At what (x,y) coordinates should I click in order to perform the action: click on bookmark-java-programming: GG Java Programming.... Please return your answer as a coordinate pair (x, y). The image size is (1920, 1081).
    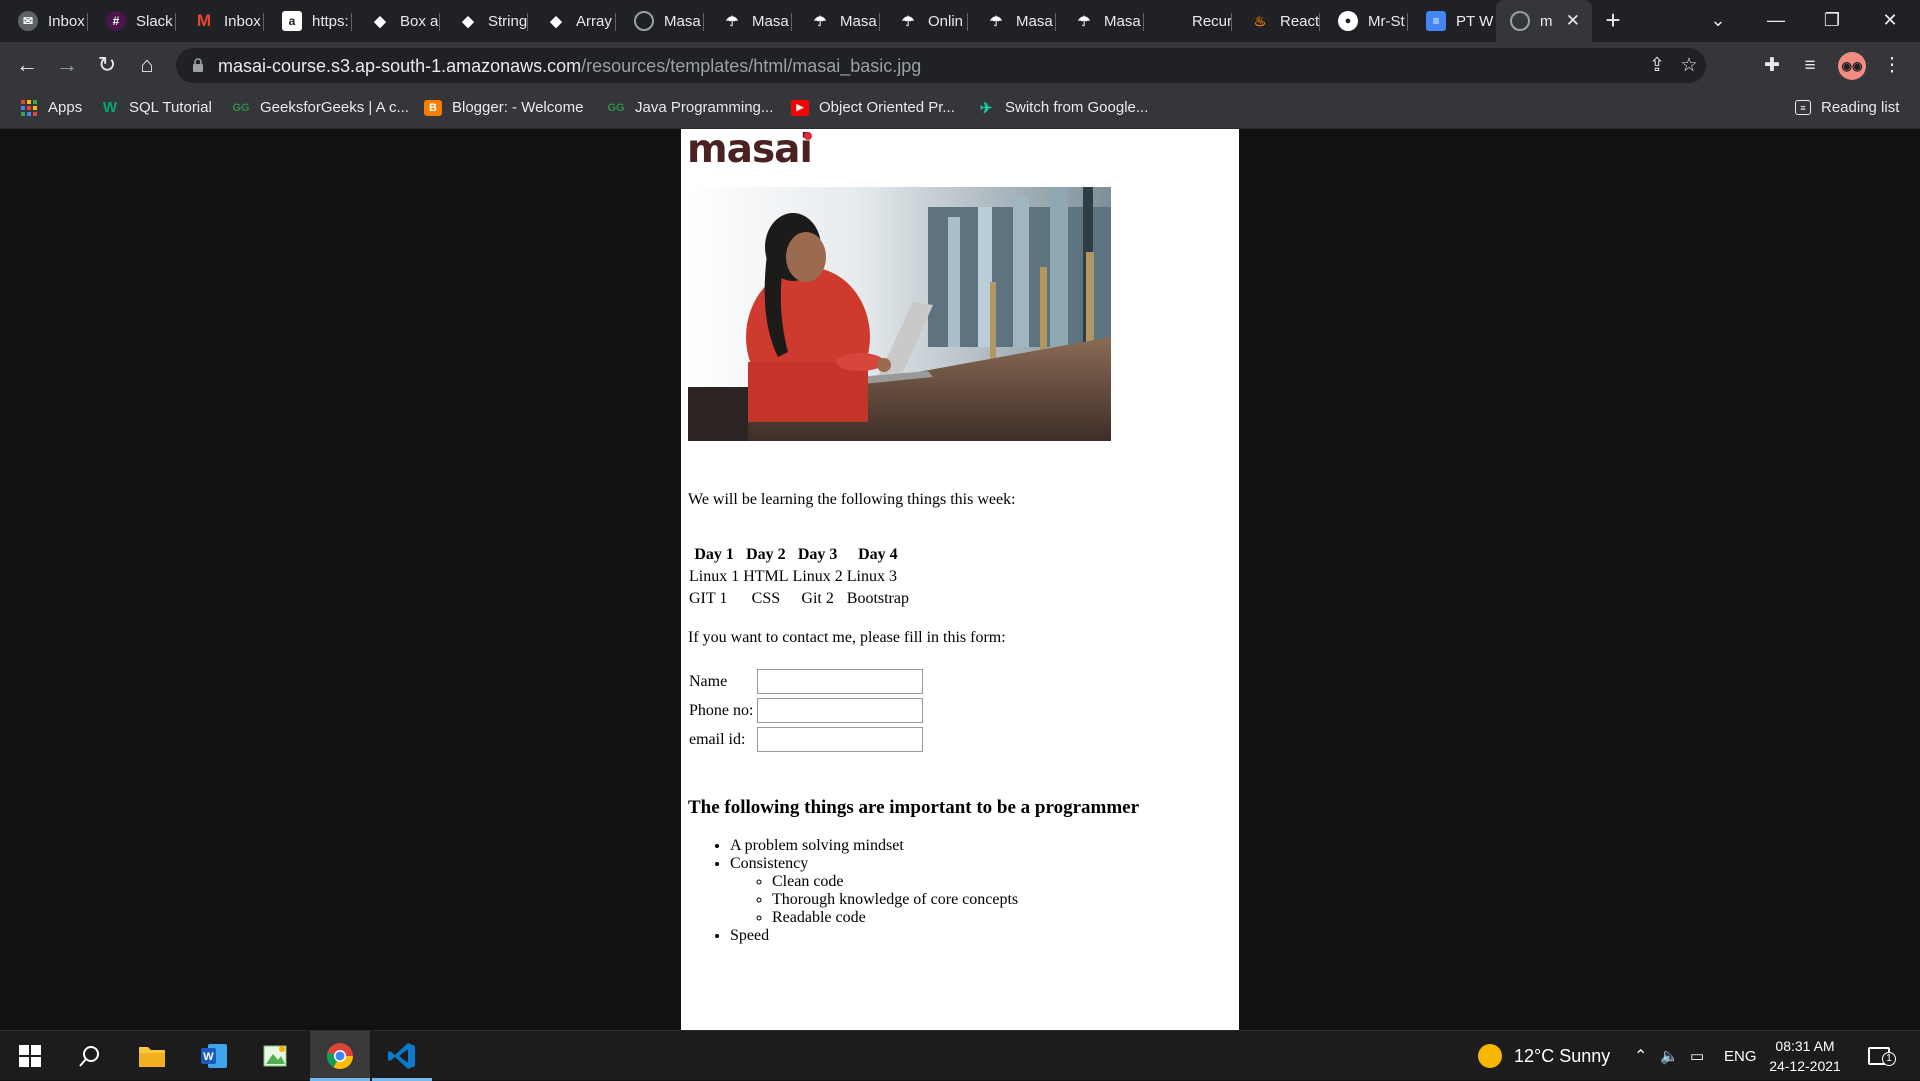
    Looking at the image, I should click on (690, 107).